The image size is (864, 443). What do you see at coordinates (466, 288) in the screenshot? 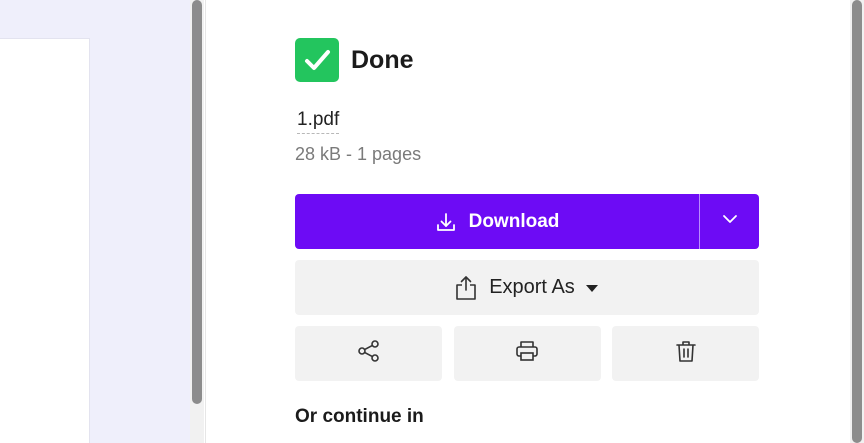
I see `export-icon` at bounding box center [466, 288].